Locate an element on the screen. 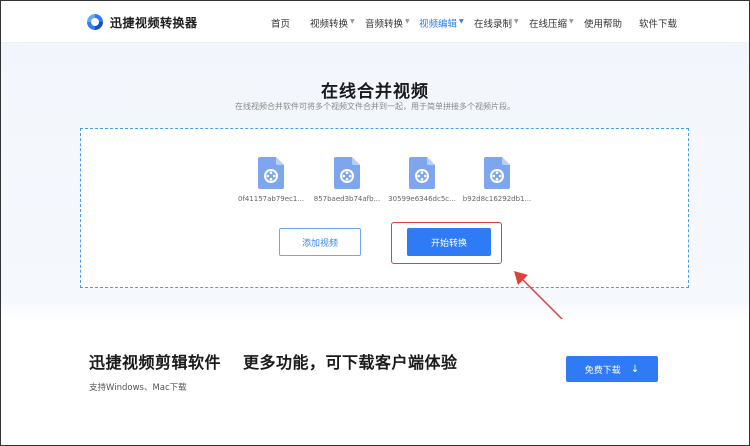 The image size is (750, 446). nav-label: 首页 is located at coordinates (281, 24).